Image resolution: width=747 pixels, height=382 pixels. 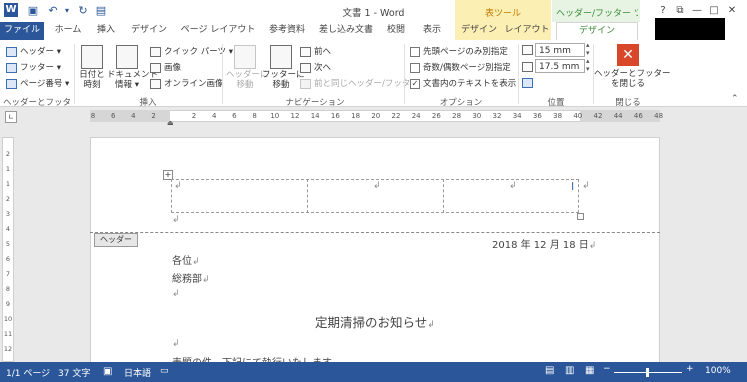 I want to click on ruler-tick-label: 12, so click(x=295, y=116).